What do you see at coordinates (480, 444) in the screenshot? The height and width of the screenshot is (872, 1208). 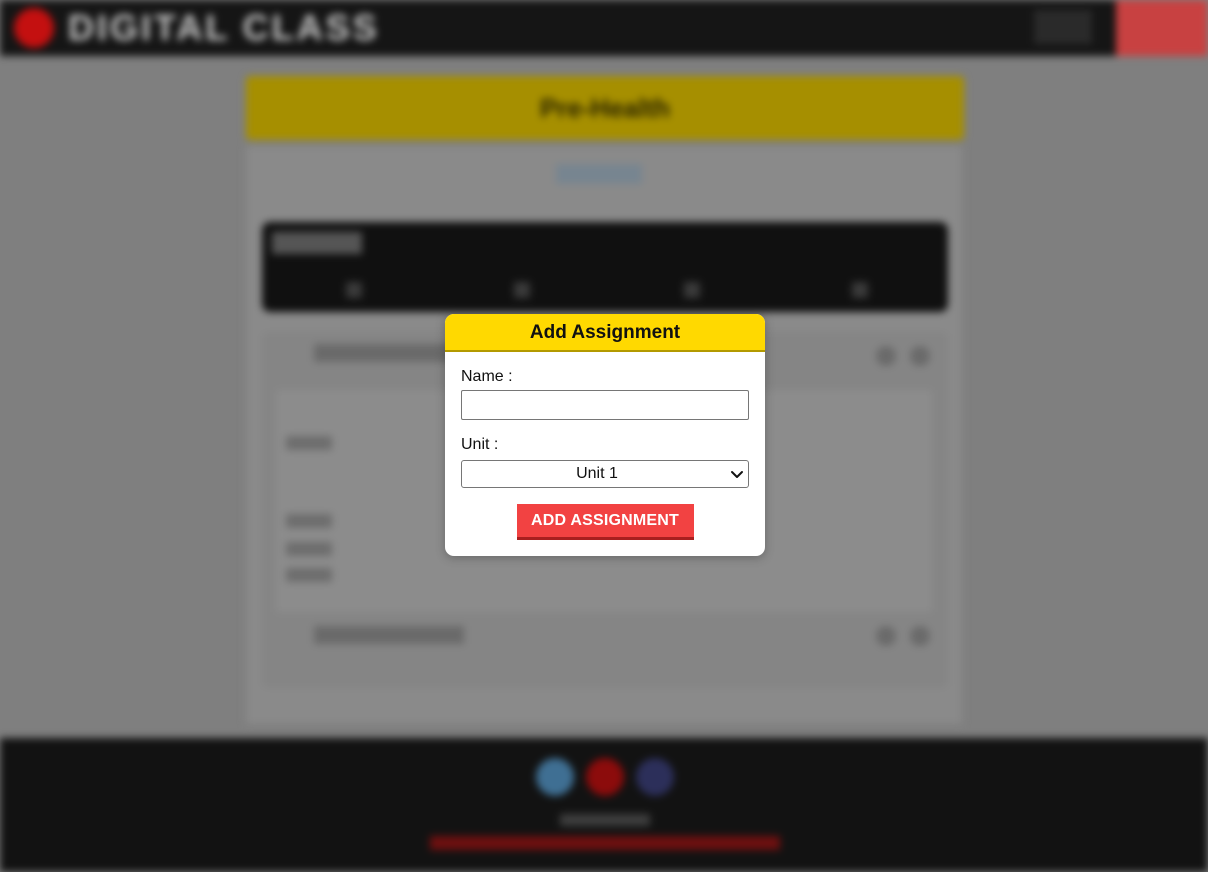 I see `unit-label: Unit :` at bounding box center [480, 444].